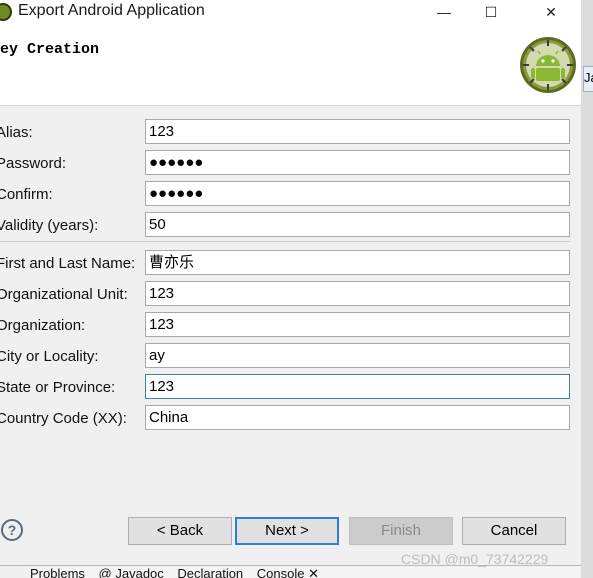 The image size is (593, 578). I want to click on ide-view-tabs: Problems @ Javadoc Declaration Console ✕, so click(305, 572).